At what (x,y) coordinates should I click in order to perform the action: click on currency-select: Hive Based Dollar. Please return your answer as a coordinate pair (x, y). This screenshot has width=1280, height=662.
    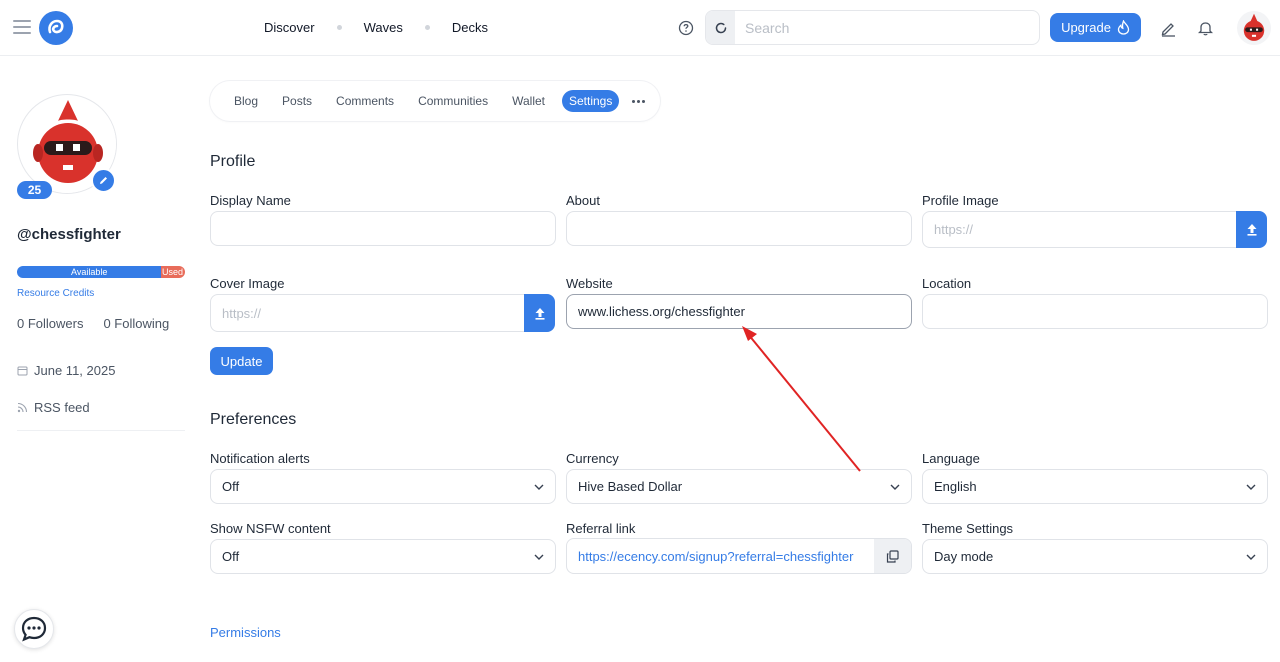
    Looking at the image, I should click on (739, 486).